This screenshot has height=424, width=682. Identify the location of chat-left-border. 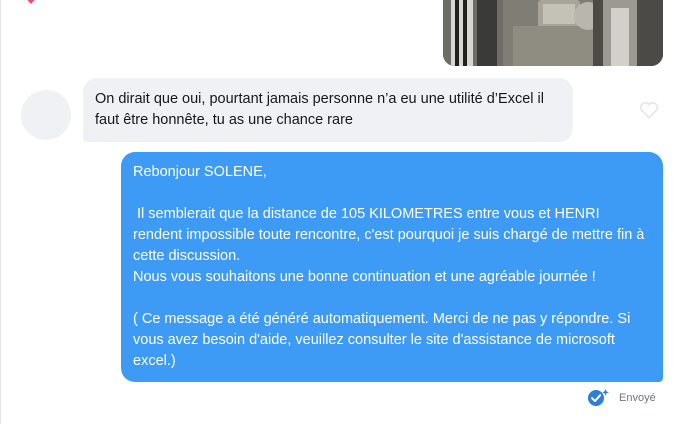
(0, 212).